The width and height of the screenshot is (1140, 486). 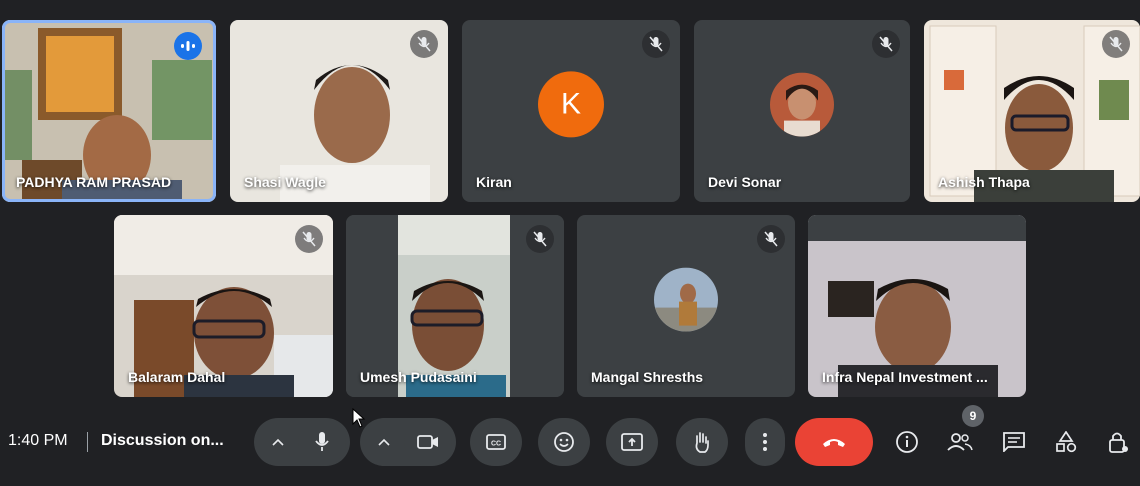 What do you see at coordinates (87, 442) in the screenshot?
I see `divider` at bounding box center [87, 442].